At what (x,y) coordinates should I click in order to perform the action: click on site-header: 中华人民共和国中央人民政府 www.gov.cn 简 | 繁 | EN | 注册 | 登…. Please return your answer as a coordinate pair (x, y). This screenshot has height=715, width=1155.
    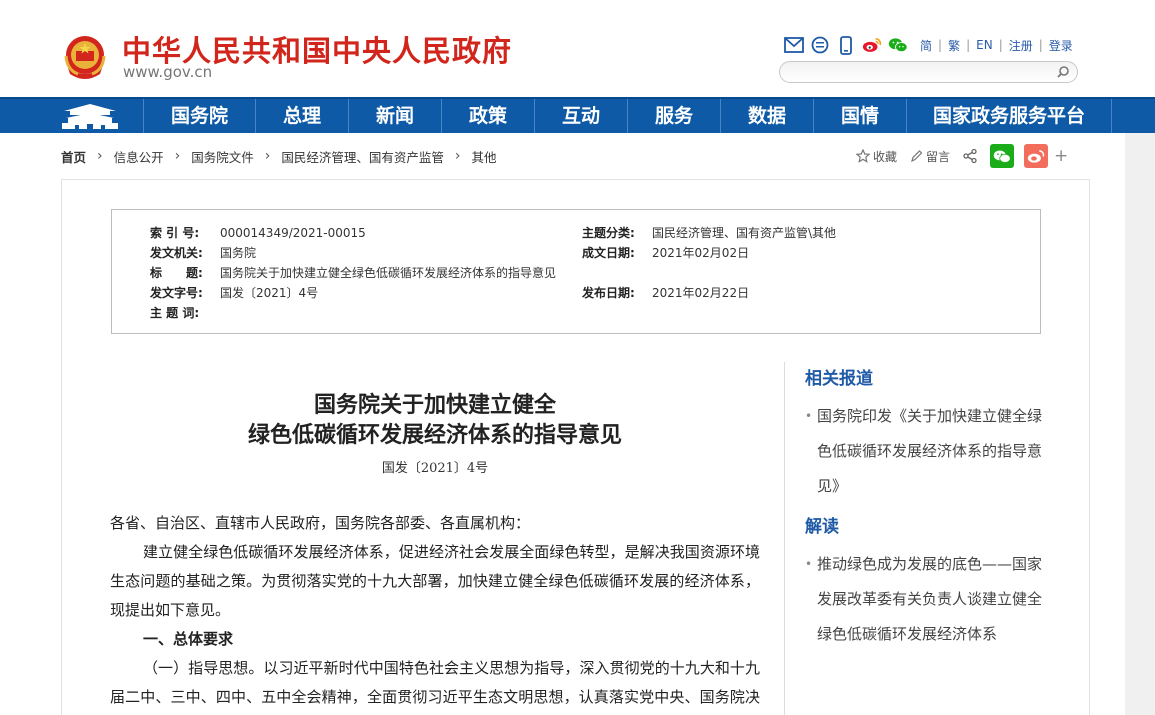
    Looking at the image, I should click on (577, 48).